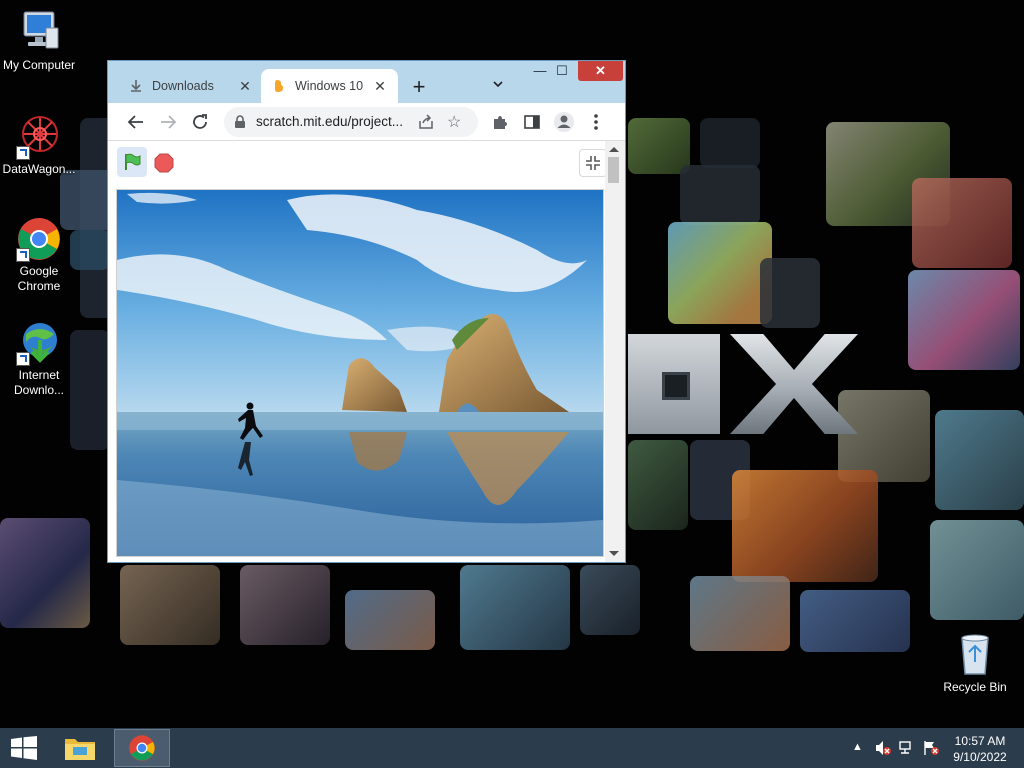 The image size is (1024, 768). Describe the element at coordinates (674, 384) in the screenshot. I see `wallpaper-logo-o` at that location.